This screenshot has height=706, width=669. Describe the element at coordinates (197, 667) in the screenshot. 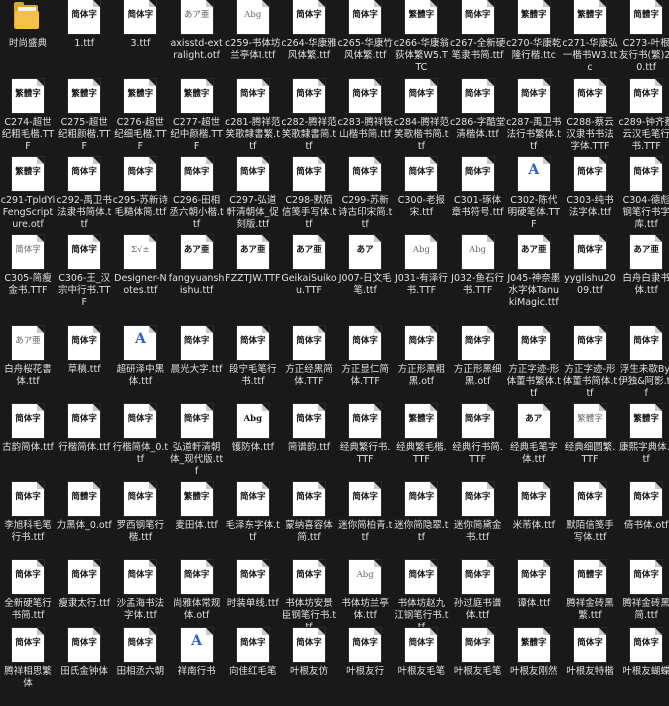

I see `font-file-item: A 祥南行书` at that location.